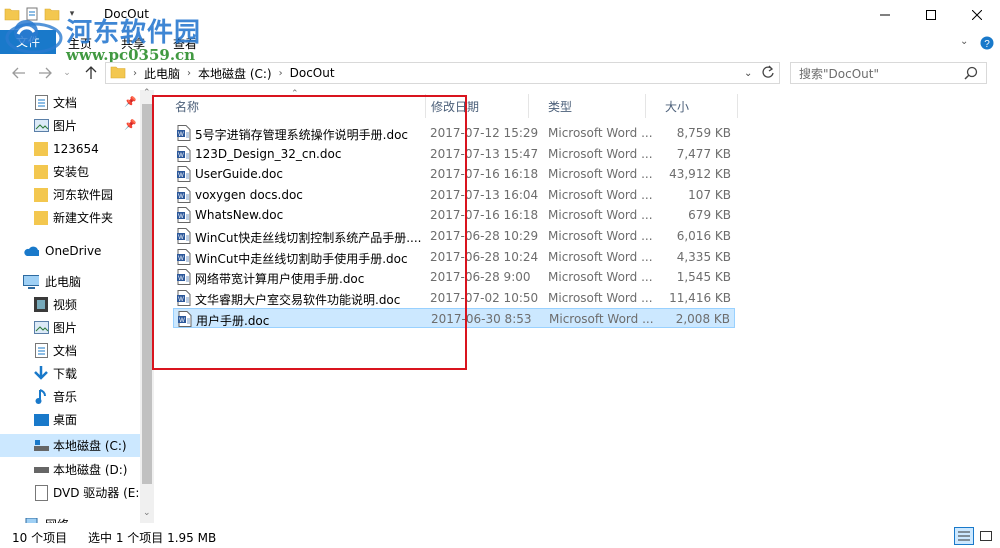 Image resolution: width=1000 pixels, height=548 pixels. What do you see at coordinates (312, 73) in the screenshot?
I see `breadcrumb-docout: DocOut` at bounding box center [312, 73].